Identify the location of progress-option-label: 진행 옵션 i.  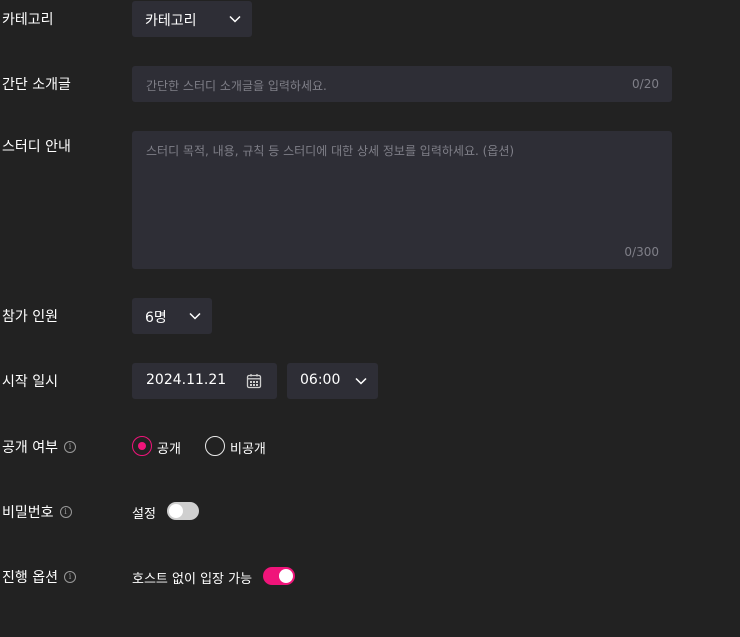
(39, 577).